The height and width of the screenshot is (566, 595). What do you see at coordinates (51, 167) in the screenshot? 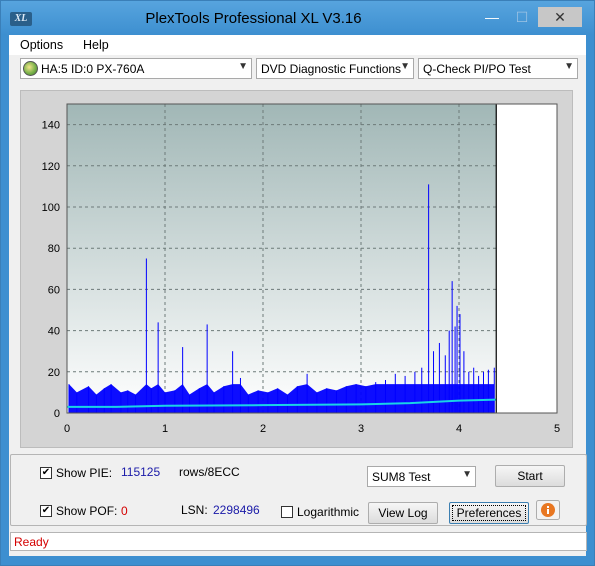
I see `y-tick-label: 120` at bounding box center [51, 167].